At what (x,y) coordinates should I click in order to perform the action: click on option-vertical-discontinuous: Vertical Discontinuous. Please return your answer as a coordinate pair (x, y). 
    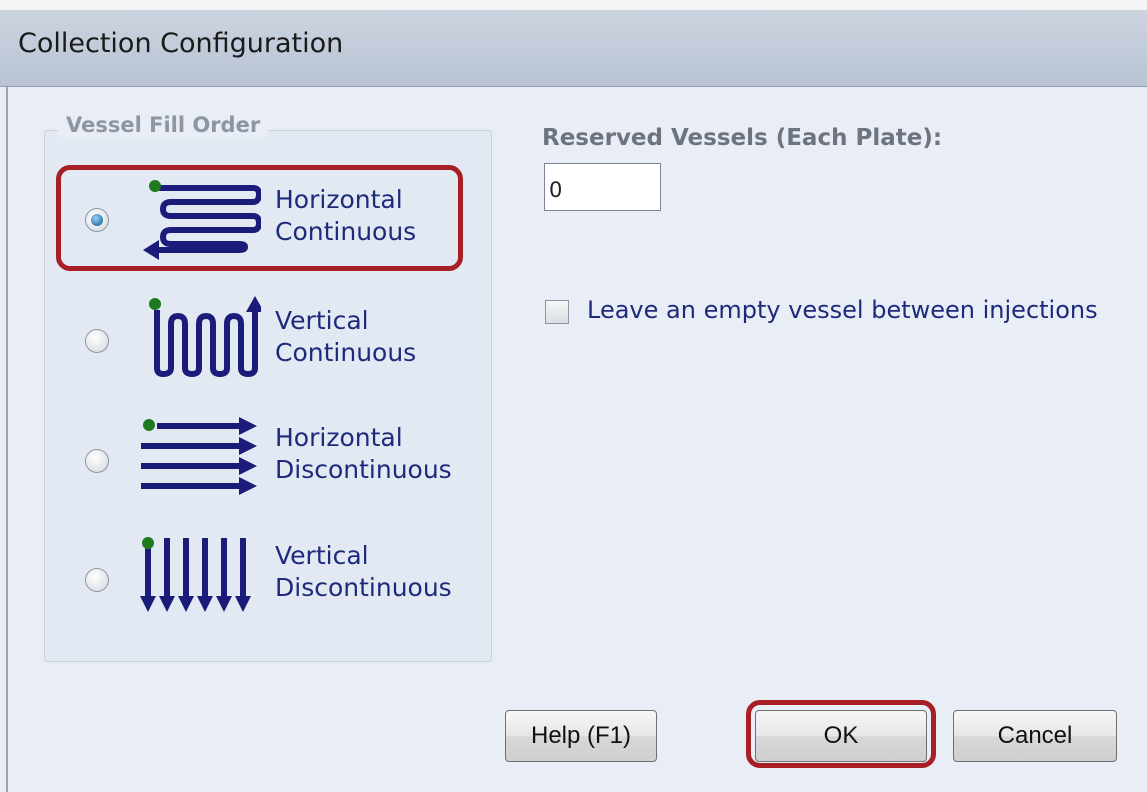
    Looking at the image, I should click on (260, 580).